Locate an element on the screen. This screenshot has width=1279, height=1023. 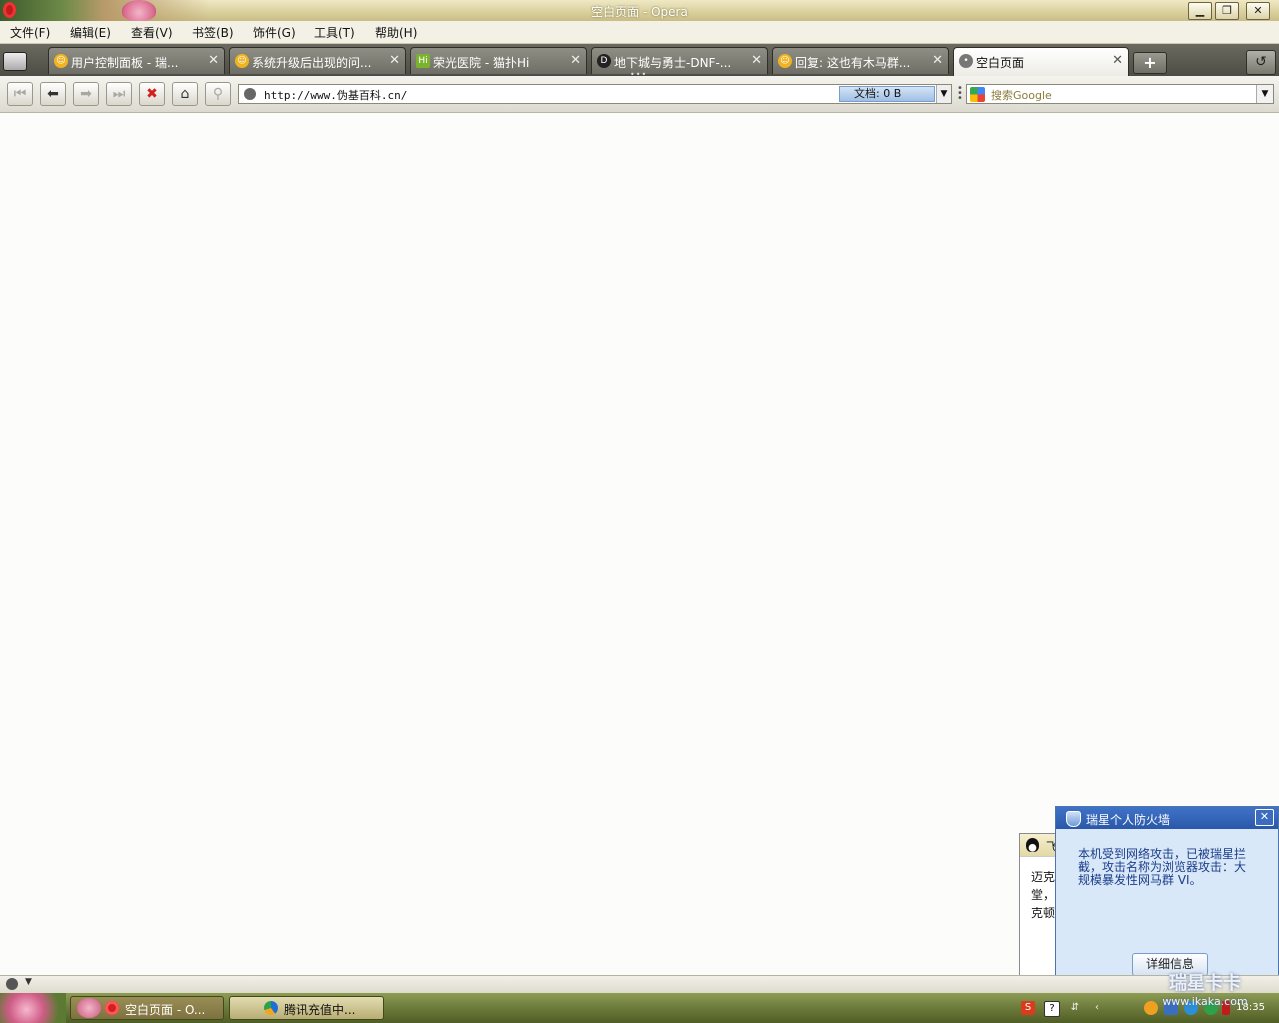
firewall-message: 本机受到网络攻击，已被瑞星拦截，攻击名称为浏览器攻击：大规模暴发性网马群 VI。 is located at coordinates (1162, 867).